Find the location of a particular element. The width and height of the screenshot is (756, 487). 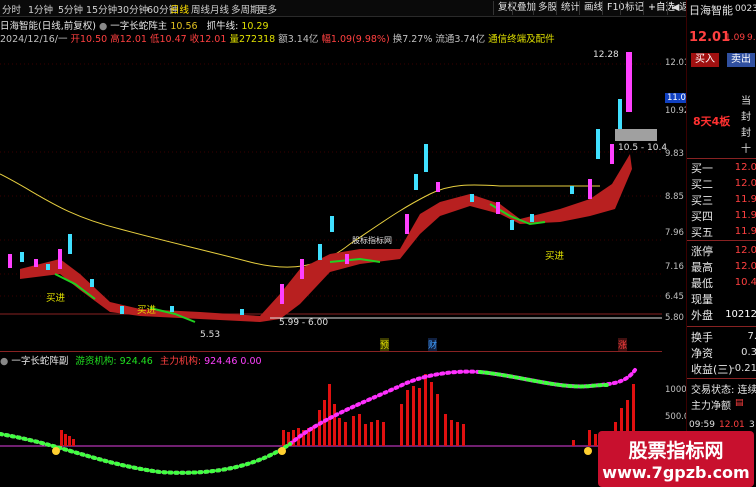

stat-low-value: 10.4 is located at coordinates (745, 282).